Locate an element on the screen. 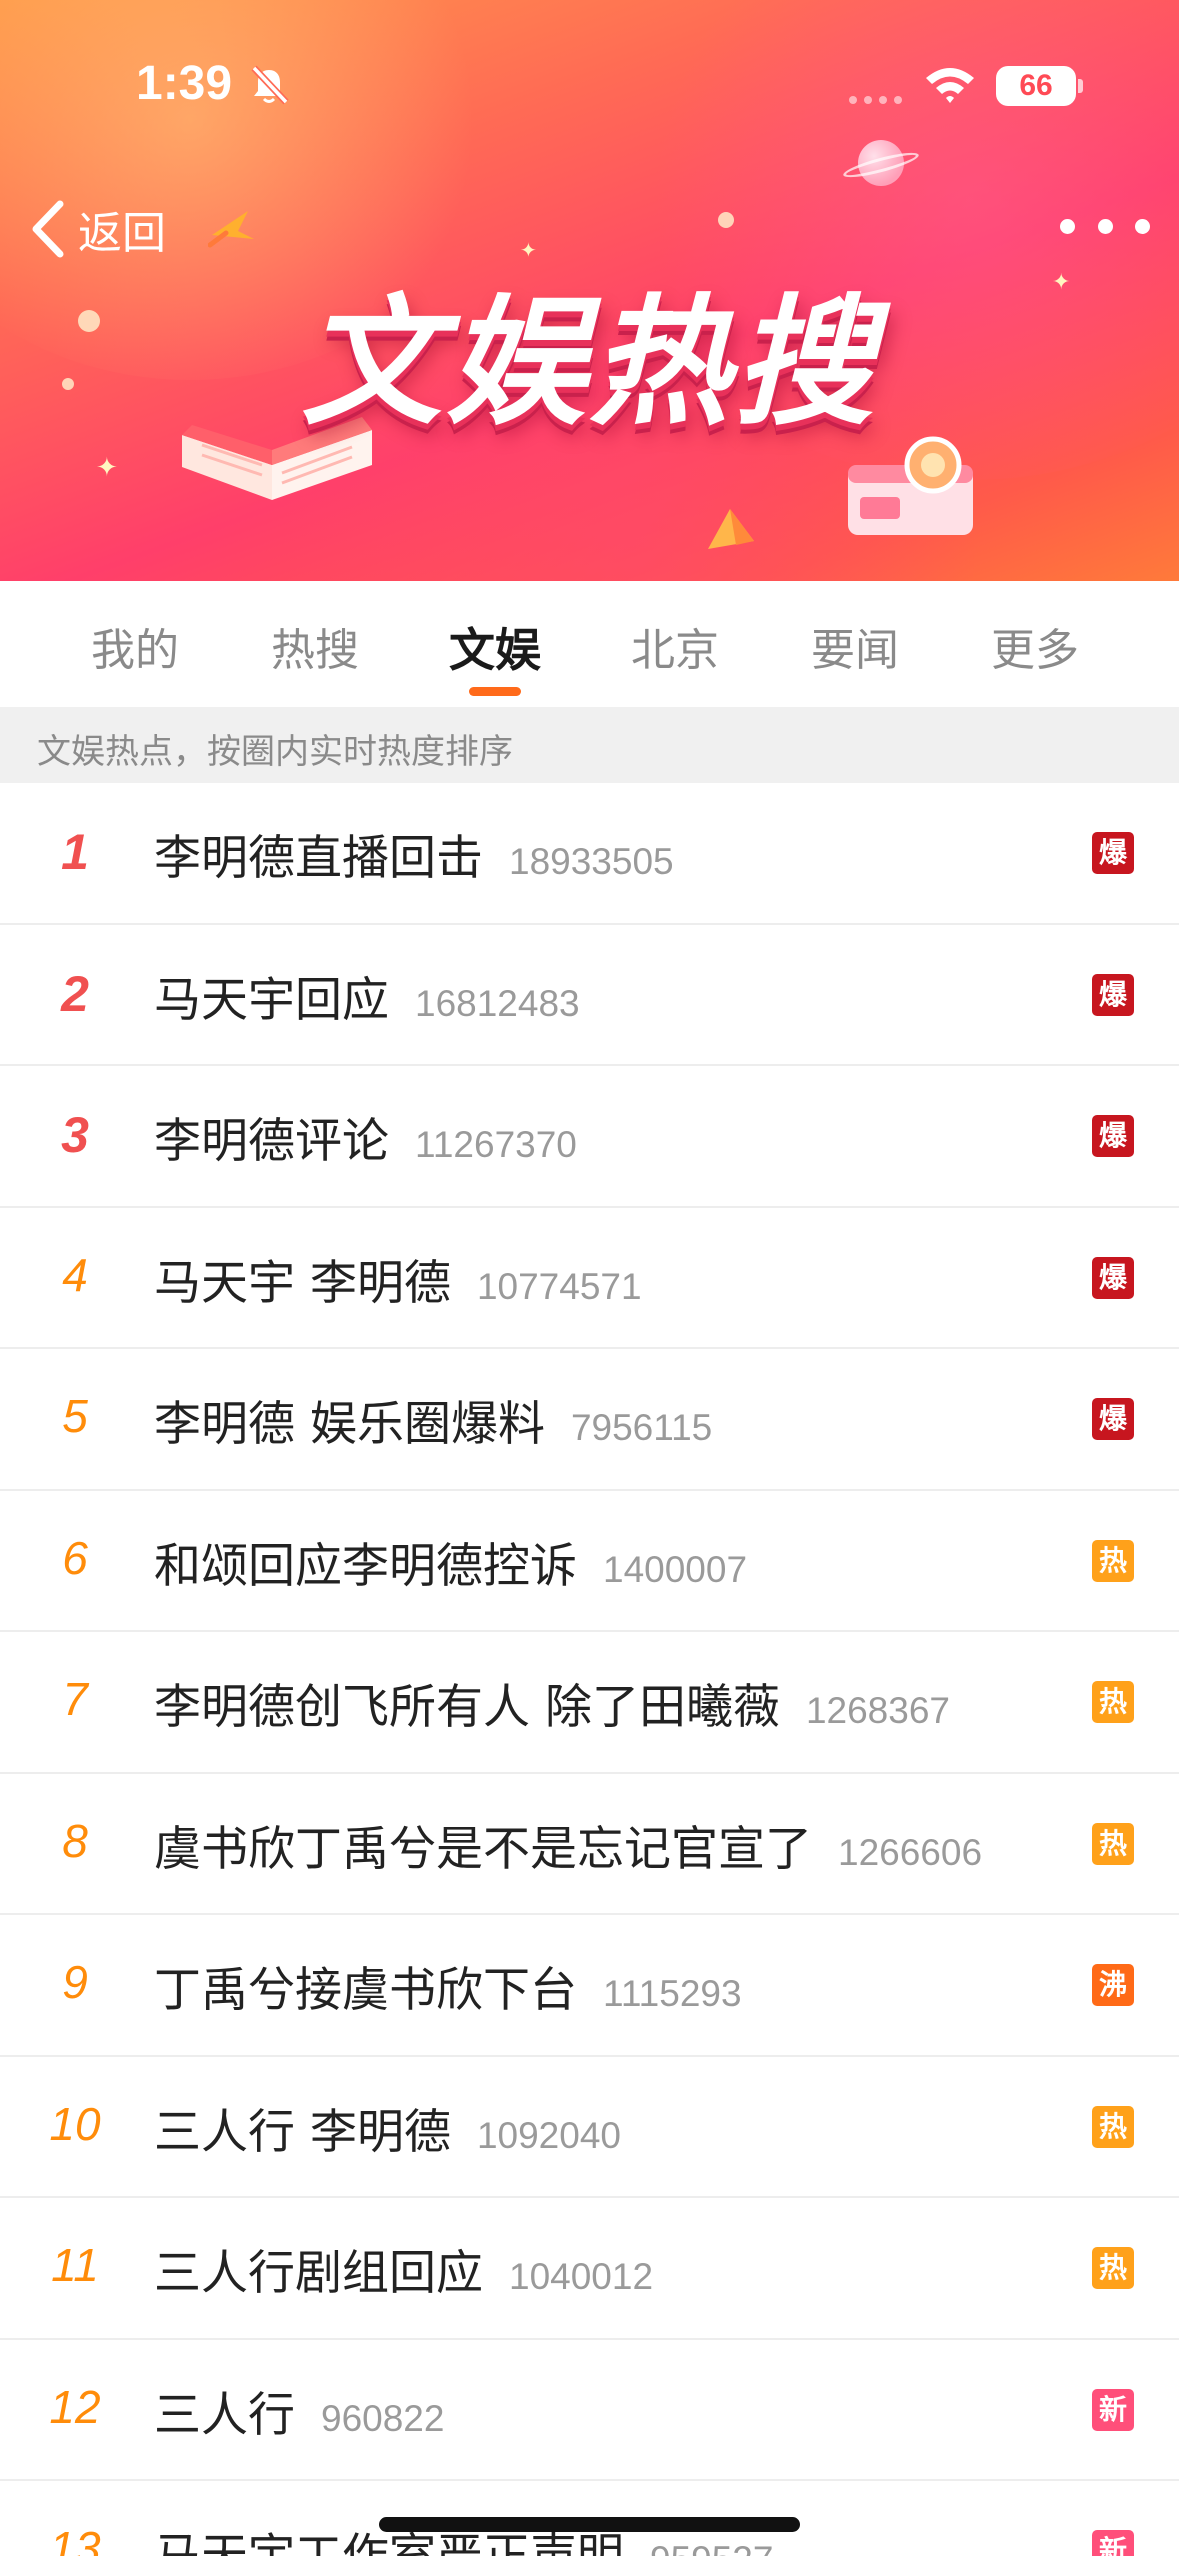  list-description-text: 文娱热点，按圈内实时热度排序 is located at coordinates (275, 752).